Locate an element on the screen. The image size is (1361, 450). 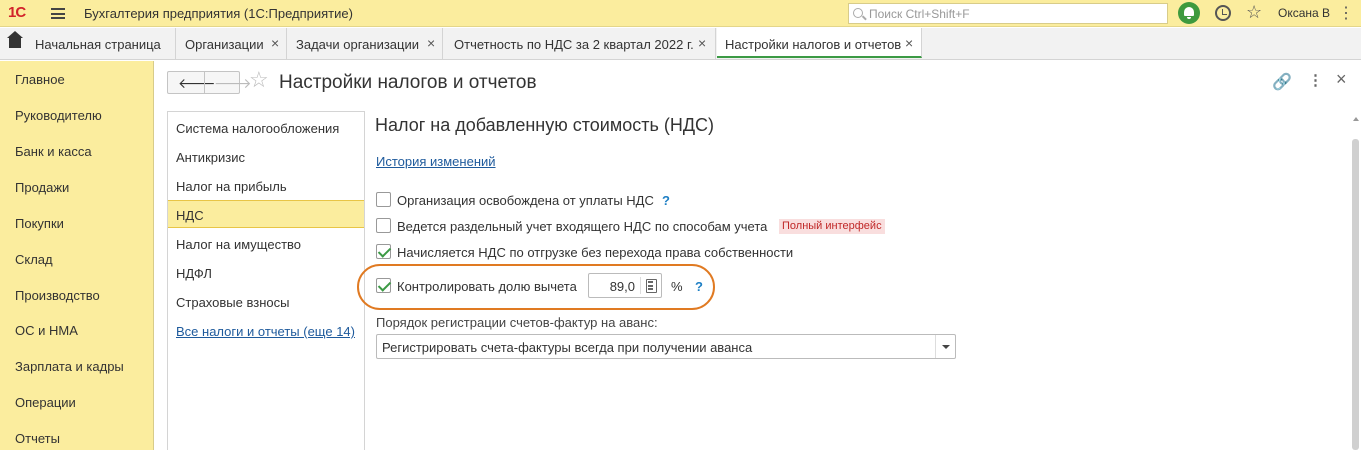
deduction-share-input: 89,0 is located at coordinates (625, 285).